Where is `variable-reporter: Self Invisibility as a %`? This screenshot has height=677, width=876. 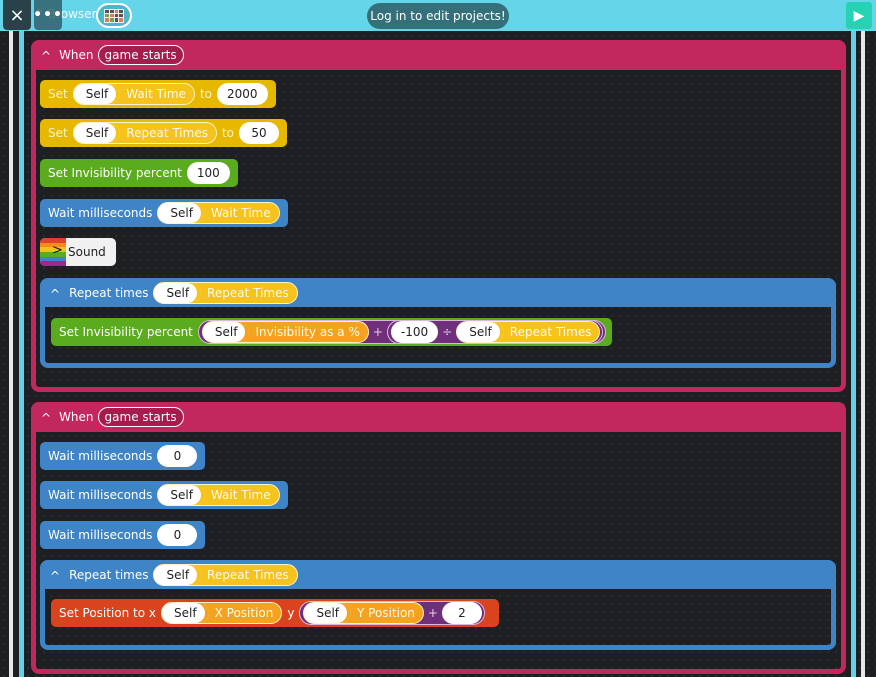
variable-reporter: Self Invisibility as a % is located at coordinates (285, 332).